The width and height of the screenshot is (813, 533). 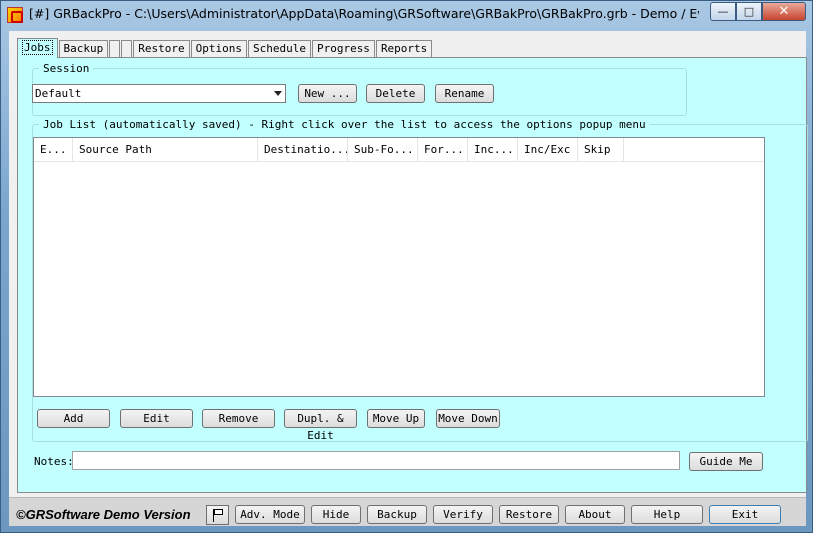 What do you see at coordinates (397, 514) in the screenshot?
I see `backup-button: Backup` at bounding box center [397, 514].